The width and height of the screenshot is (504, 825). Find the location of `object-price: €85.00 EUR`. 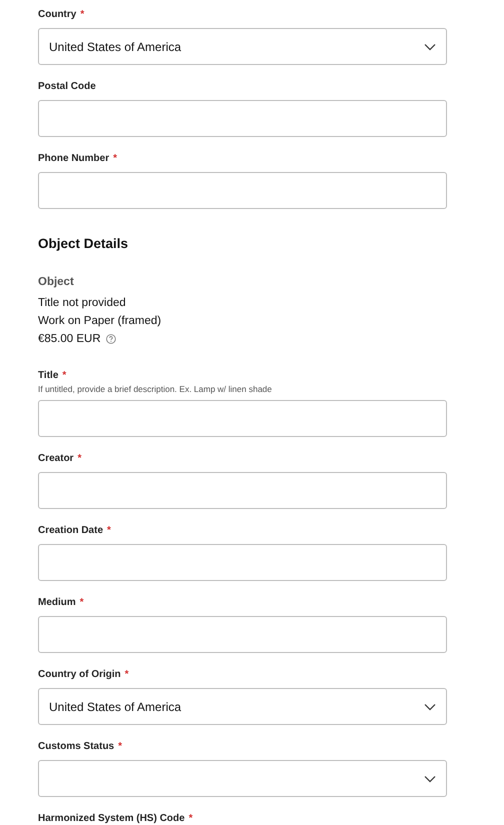

object-price: €85.00 EUR is located at coordinates (69, 339).